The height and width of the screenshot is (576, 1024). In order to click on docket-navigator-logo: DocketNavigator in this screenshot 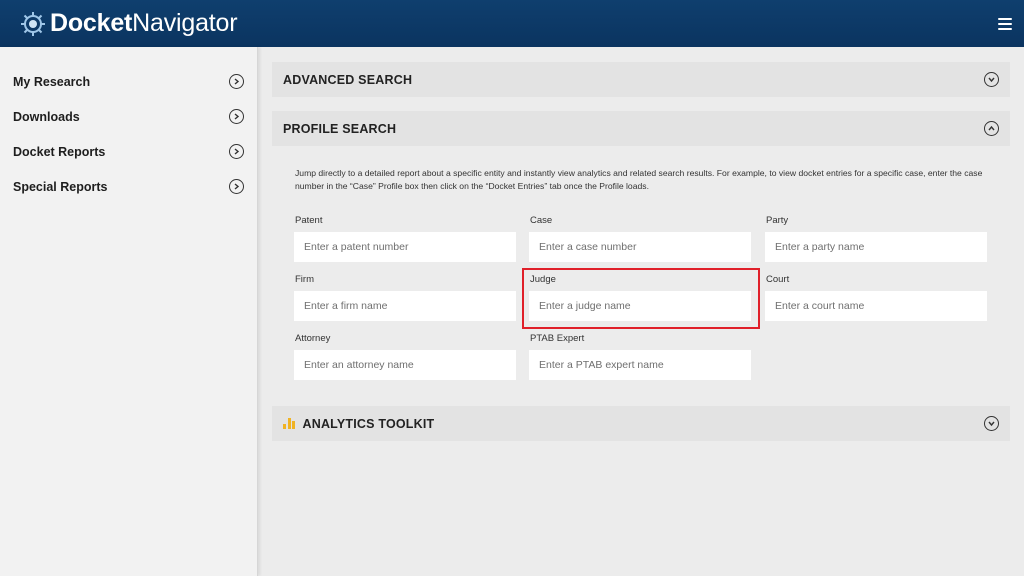, I will do `click(129, 23)`.